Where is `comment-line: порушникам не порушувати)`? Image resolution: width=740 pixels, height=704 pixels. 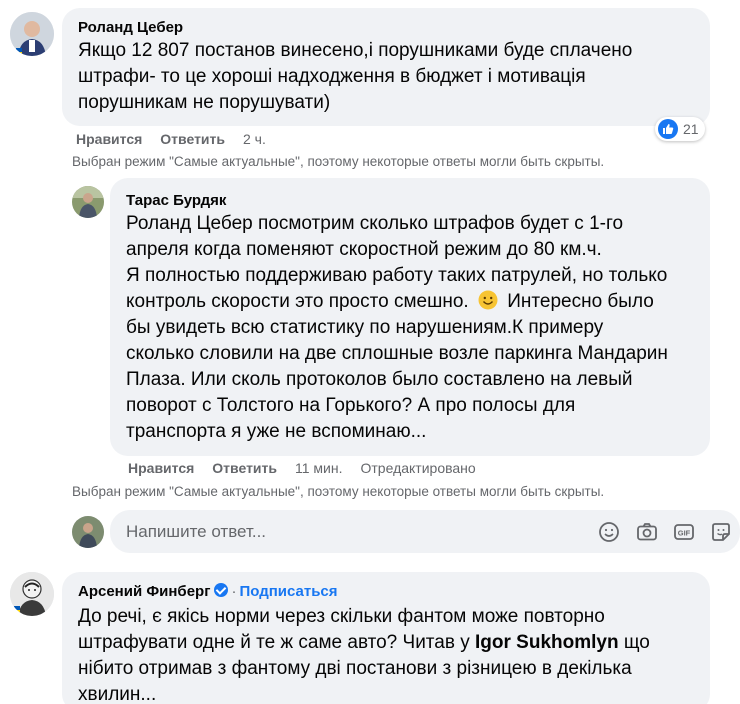
comment-line: порушникам не порушувати) is located at coordinates (204, 102).